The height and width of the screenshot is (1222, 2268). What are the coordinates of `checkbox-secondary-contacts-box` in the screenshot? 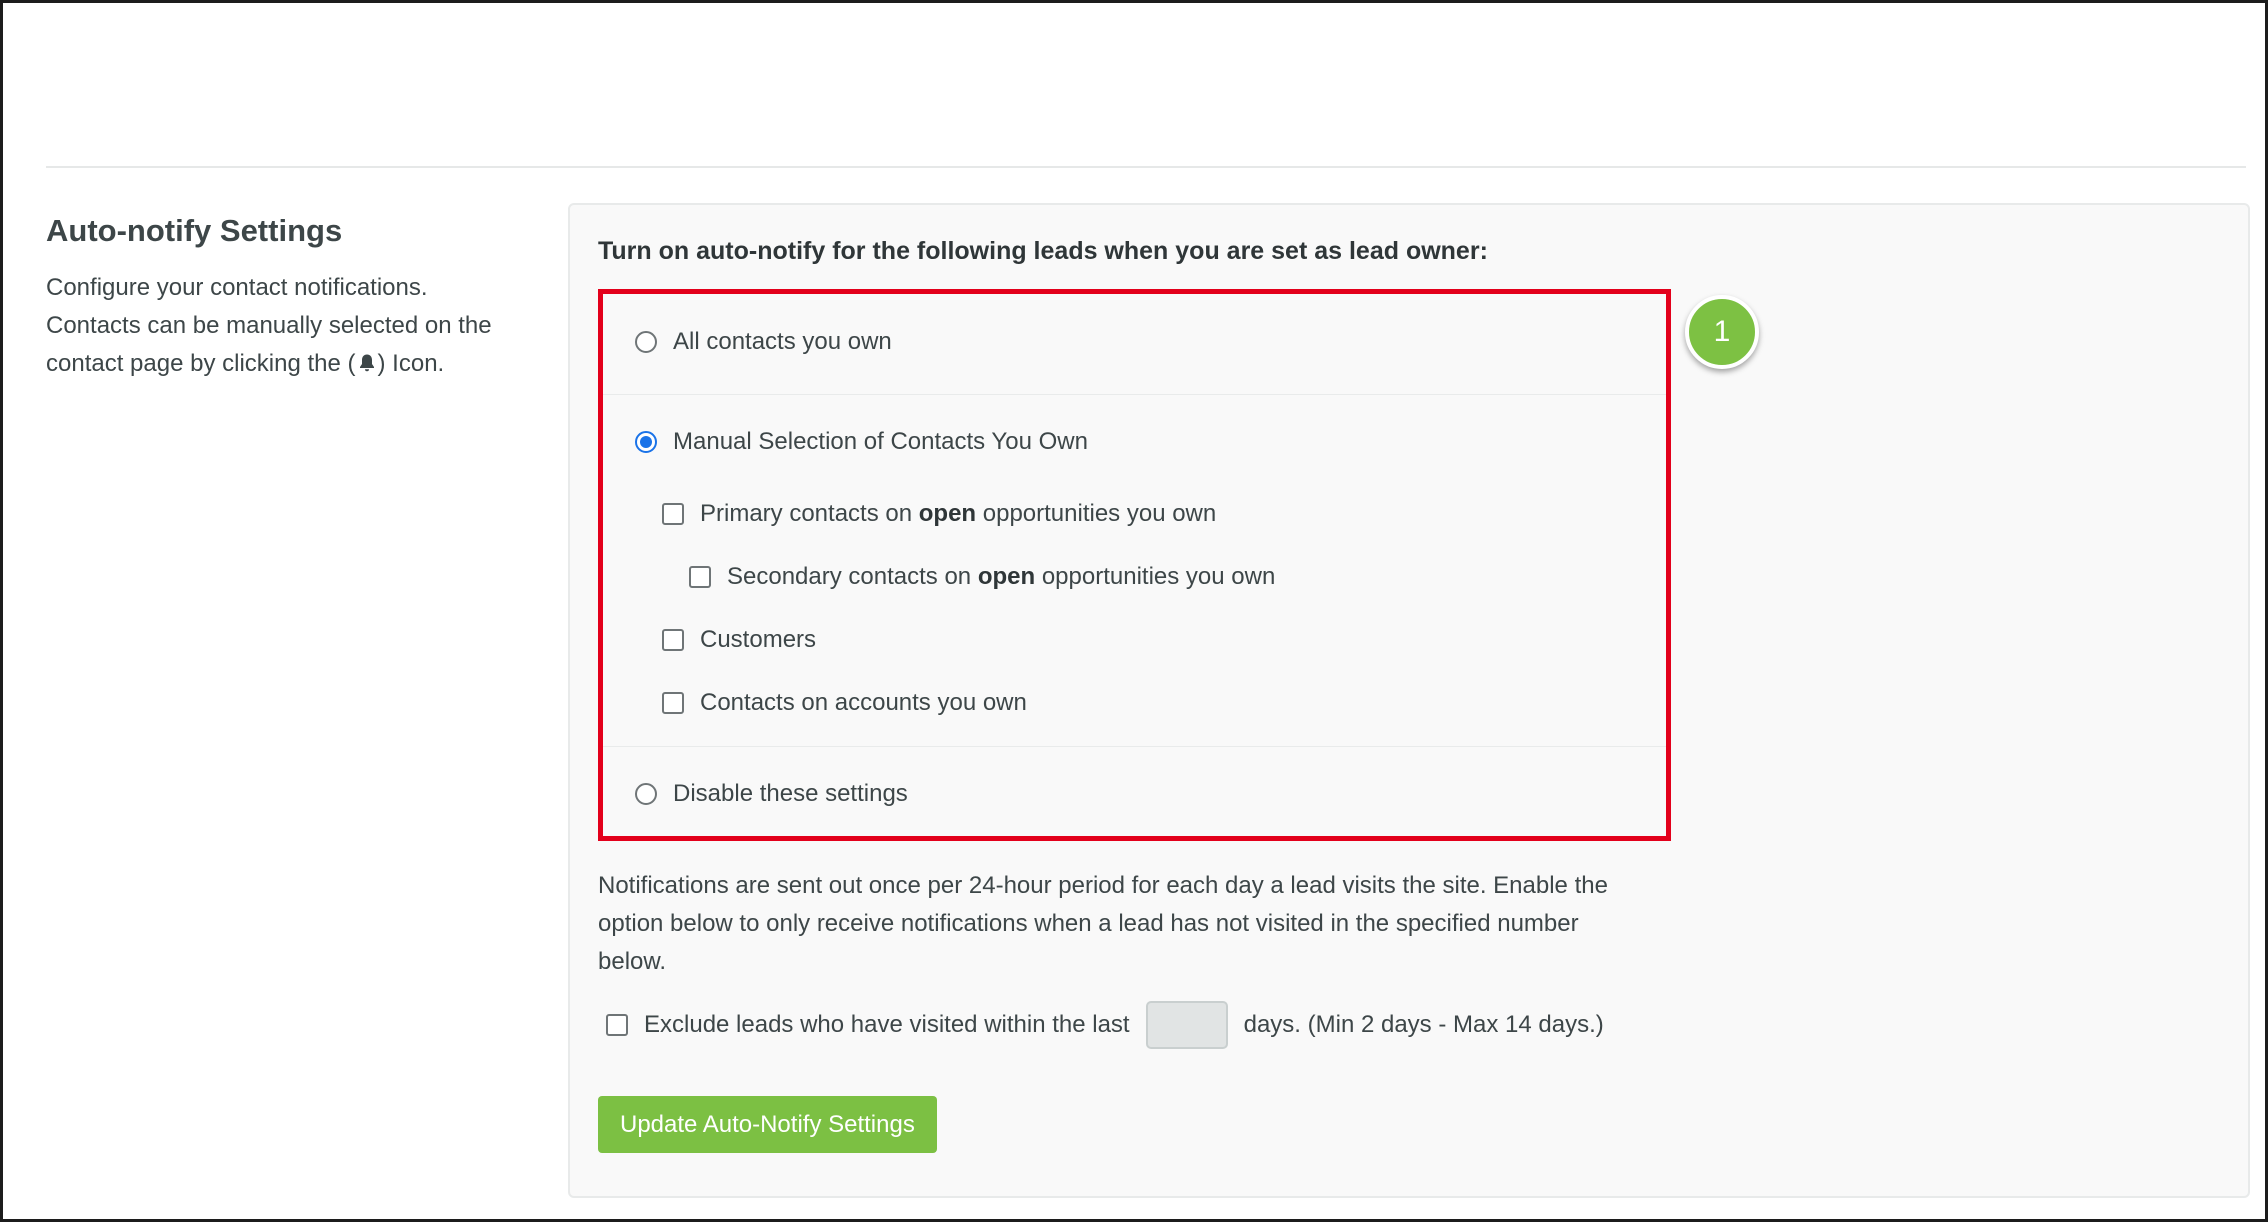 It's located at (700, 577).